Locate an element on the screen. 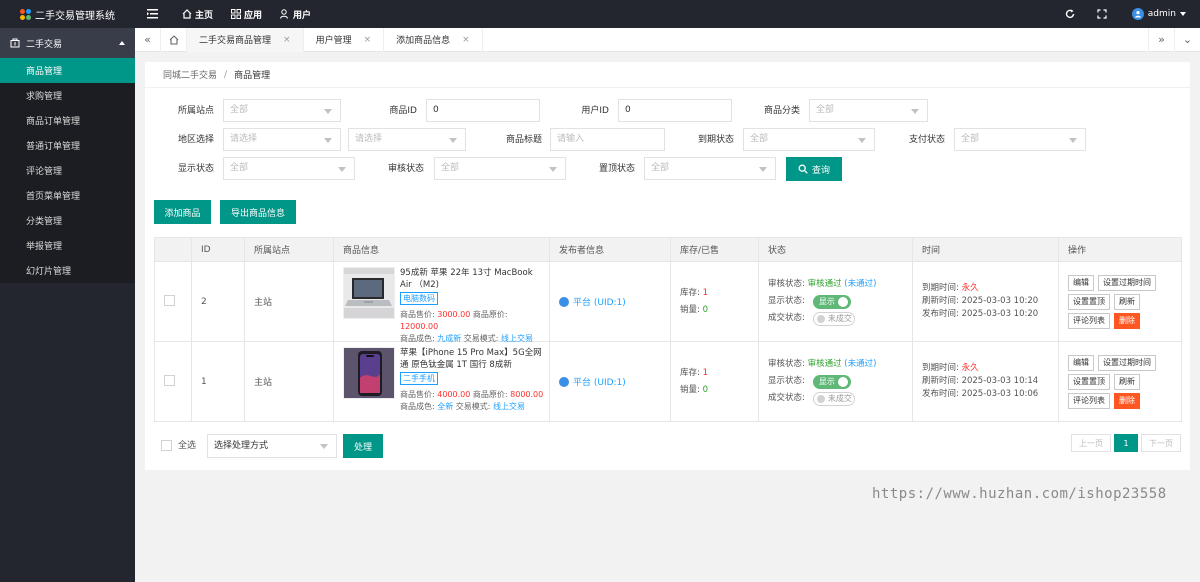 The image size is (1200, 582). condition-label: 商品成色: is located at coordinates (417, 406).